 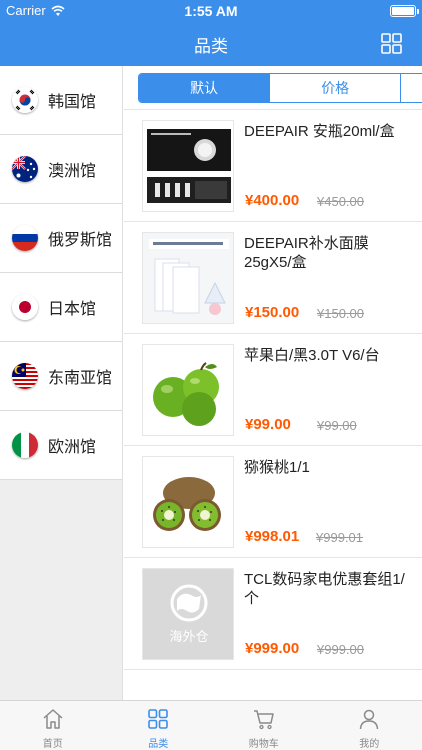 I want to click on face-mask-image, so click(x=188, y=278).